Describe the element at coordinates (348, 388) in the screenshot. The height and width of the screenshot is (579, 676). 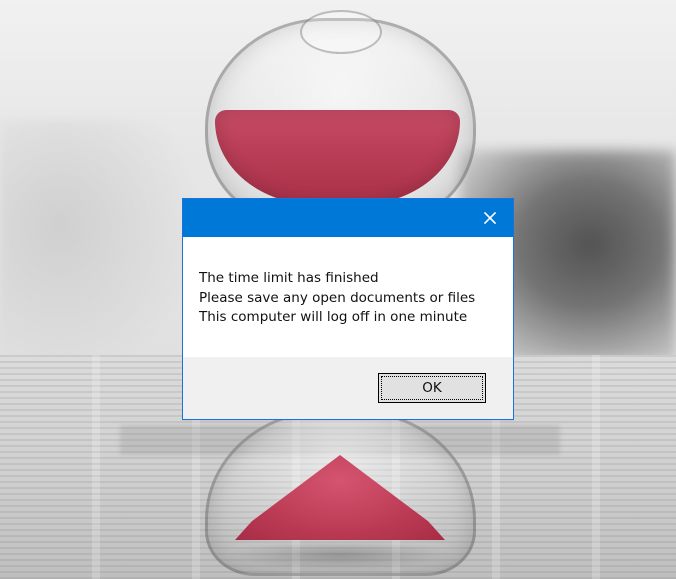
I see `dialog-footer: OK` at that location.